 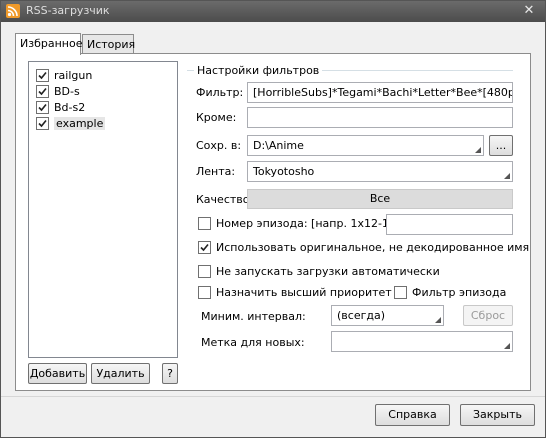 What do you see at coordinates (204, 271) in the screenshot?
I see `no-autostart-checkbox` at bounding box center [204, 271].